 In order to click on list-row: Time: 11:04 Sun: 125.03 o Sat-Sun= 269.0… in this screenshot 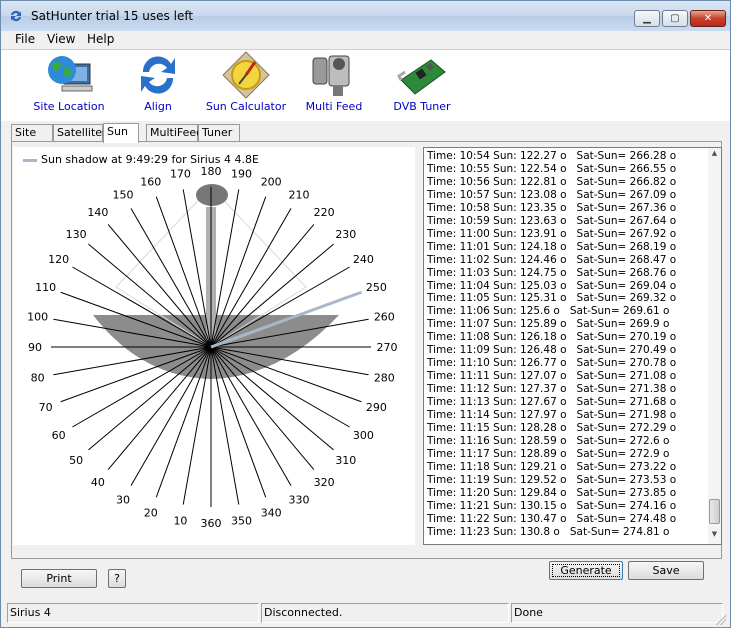, I will do `click(551, 286)`.